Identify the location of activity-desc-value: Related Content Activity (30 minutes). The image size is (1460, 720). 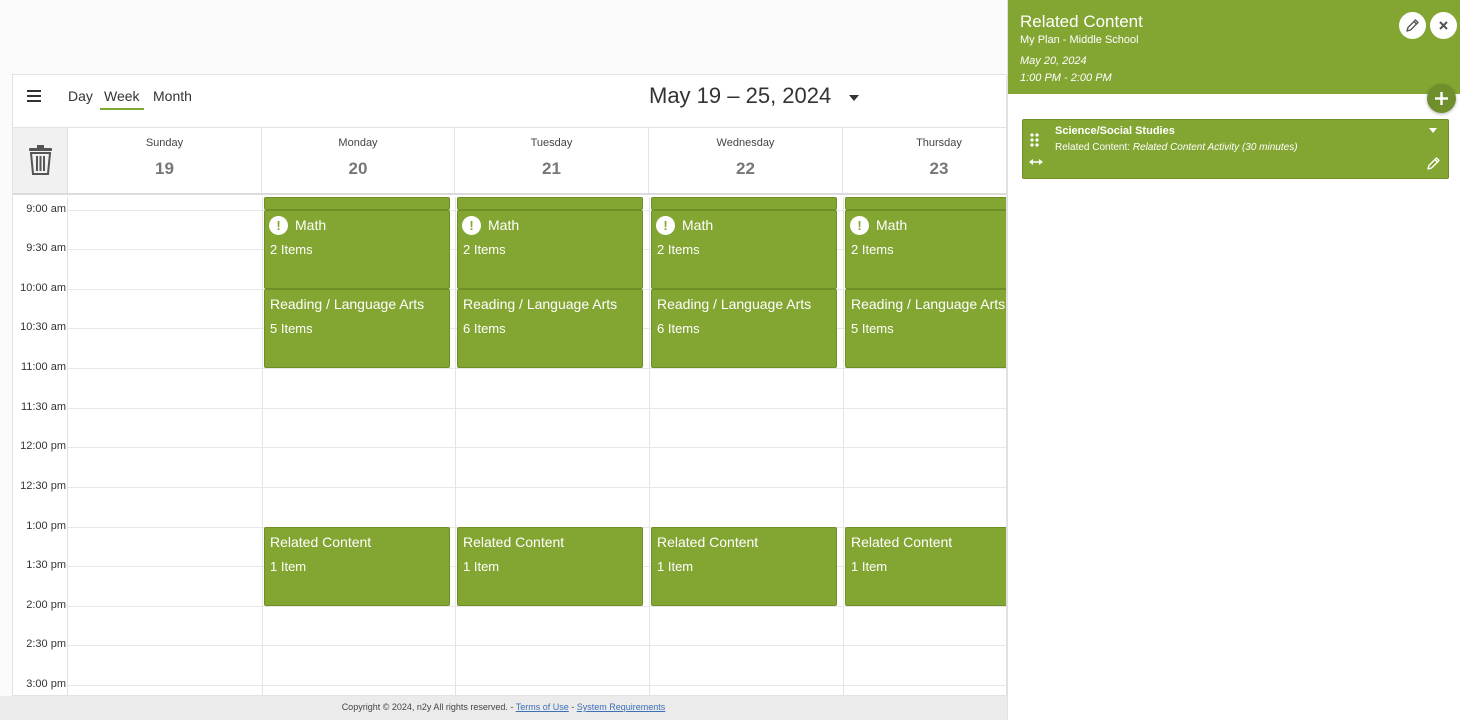
(1215, 147).